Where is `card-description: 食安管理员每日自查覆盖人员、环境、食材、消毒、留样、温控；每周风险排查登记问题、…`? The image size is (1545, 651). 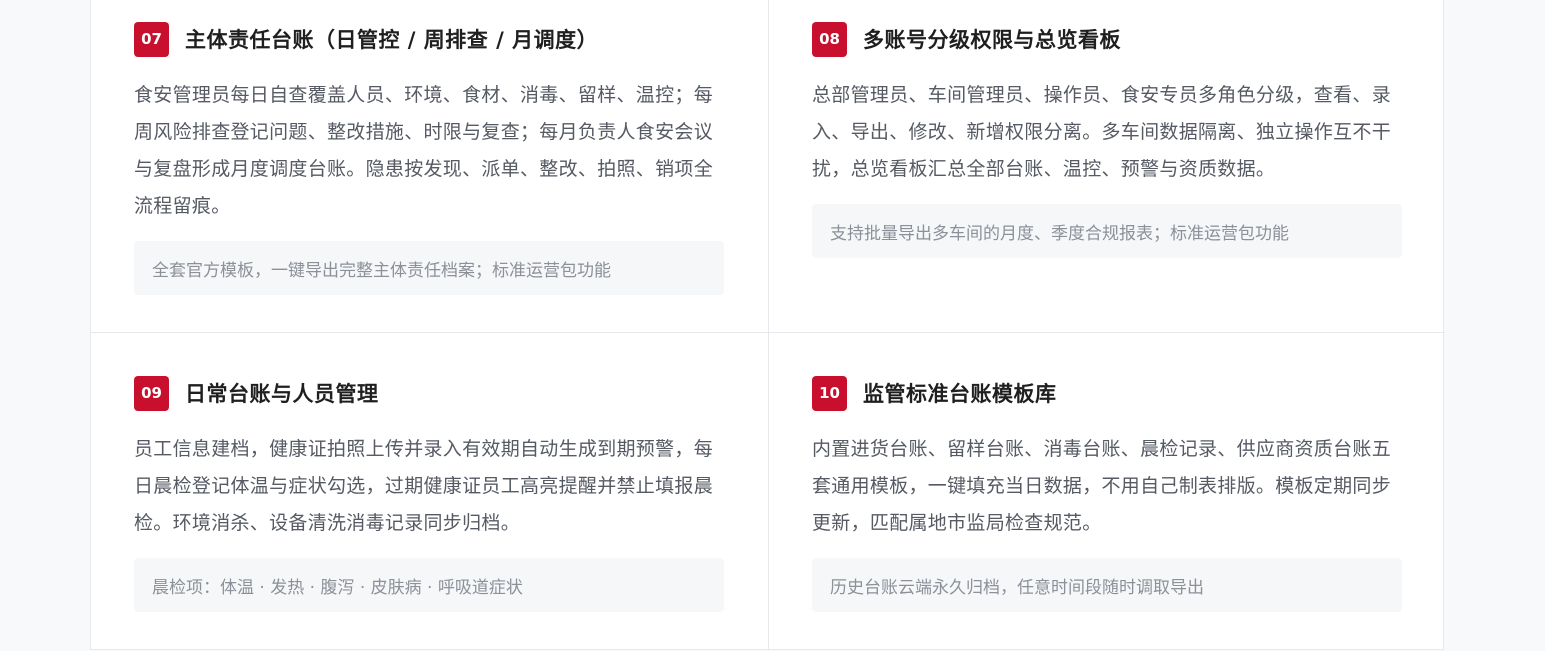
card-description: 食安管理员每日自查覆盖人员、环境、食材、消毒、留样、温控；每周风险排查登记问题、… is located at coordinates (424, 150).